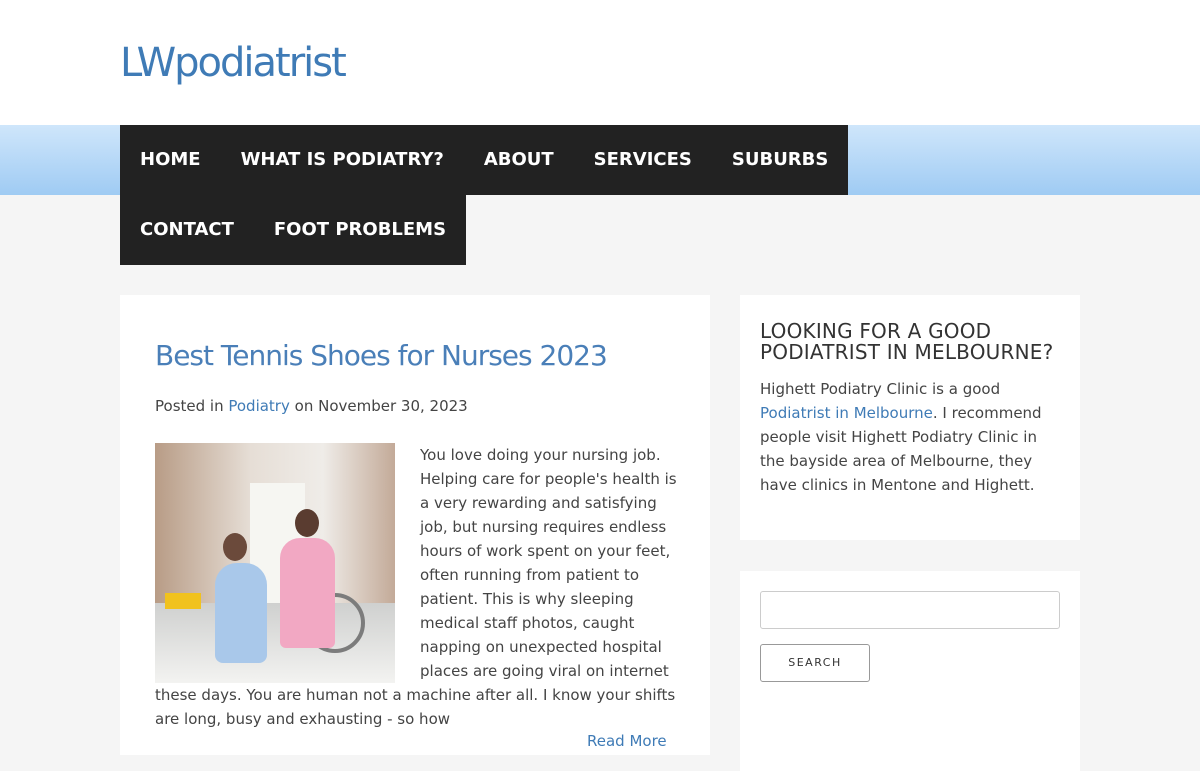  What do you see at coordinates (360, 230) in the screenshot?
I see `nav-item-foot-problems: FOOT PROBLEMS` at bounding box center [360, 230].